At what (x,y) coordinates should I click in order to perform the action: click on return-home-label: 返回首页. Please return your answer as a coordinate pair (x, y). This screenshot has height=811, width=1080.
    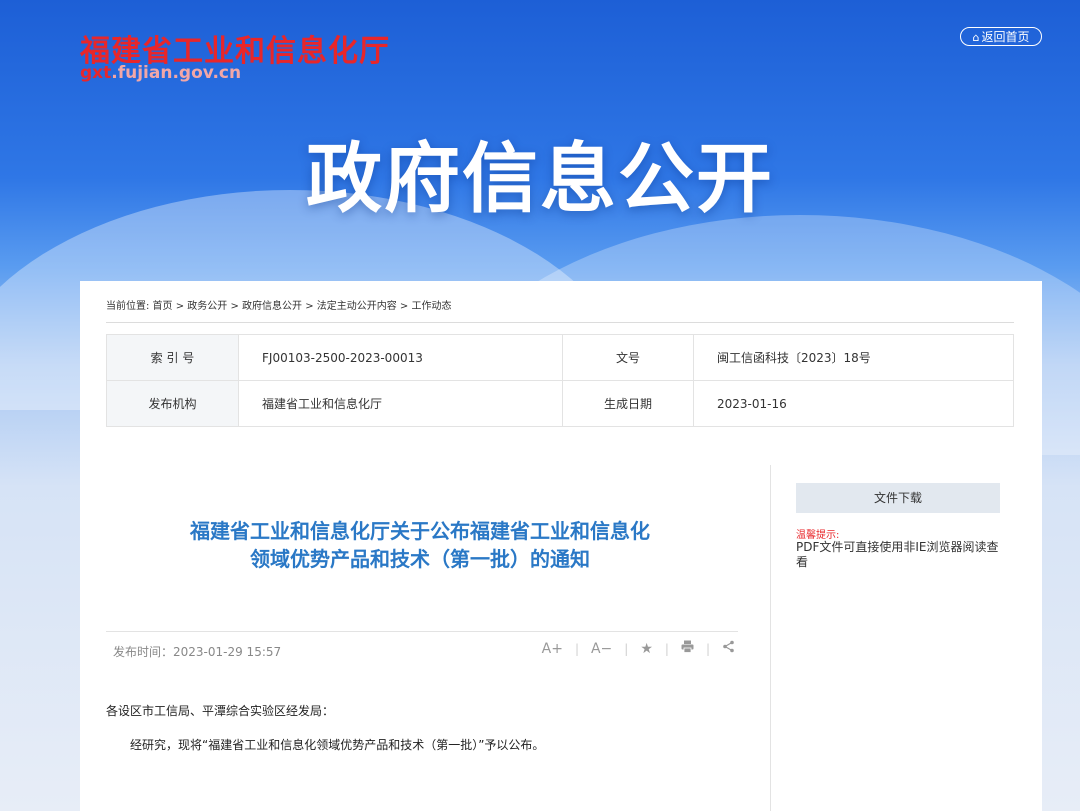
    Looking at the image, I should click on (1005, 37).